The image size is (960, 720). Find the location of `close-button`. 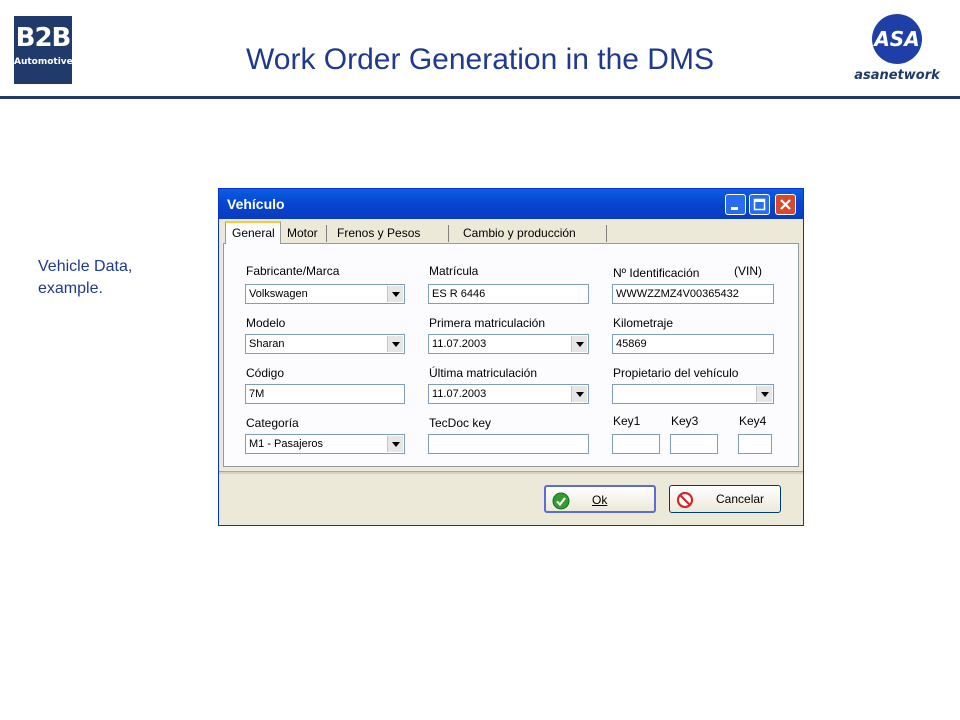

close-button is located at coordinates (785, 204).